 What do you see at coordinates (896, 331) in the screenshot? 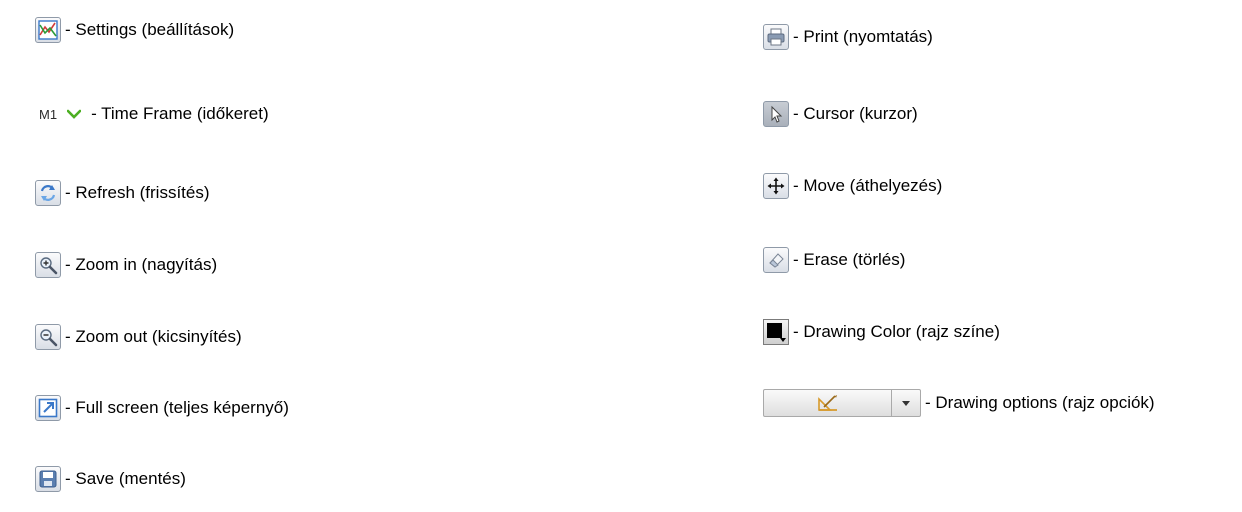
I see `drawing-color-label: - Drawing Color (rajz színe)` at bounding box center [896, 331].